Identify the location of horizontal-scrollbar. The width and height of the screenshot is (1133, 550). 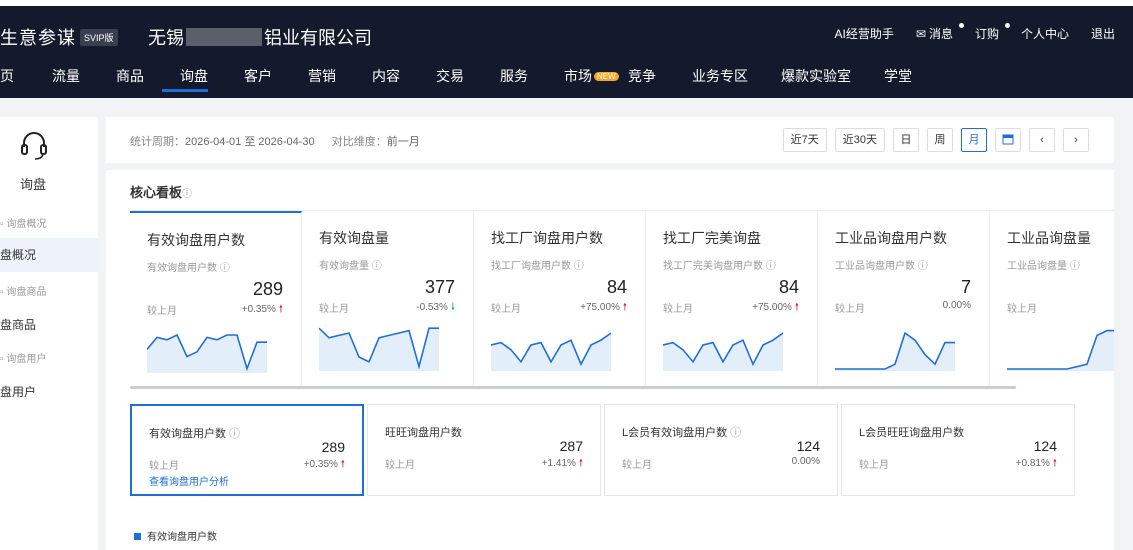
(573, 387).